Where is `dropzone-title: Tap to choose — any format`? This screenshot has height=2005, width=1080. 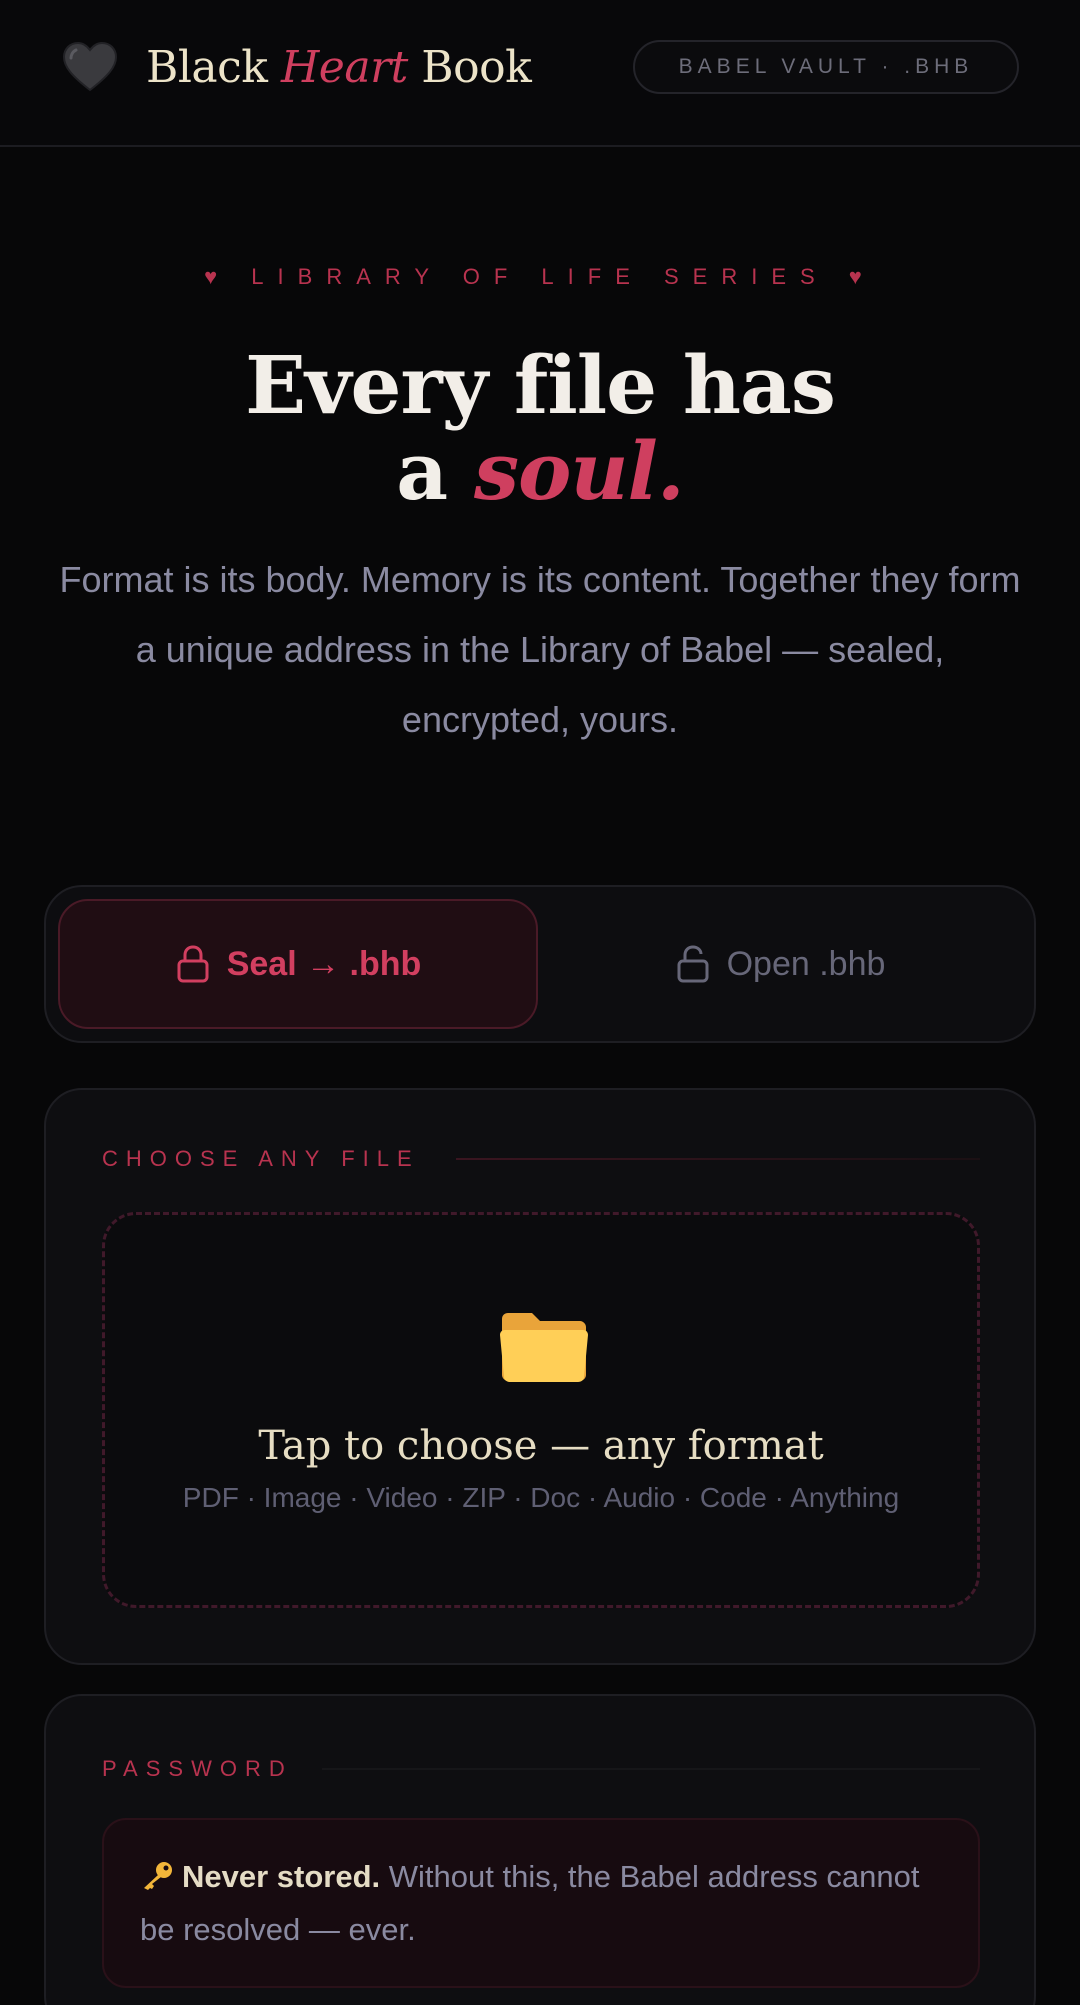
dropzone-title: Tap to choose — any format is located at coordinates (541, 1446).